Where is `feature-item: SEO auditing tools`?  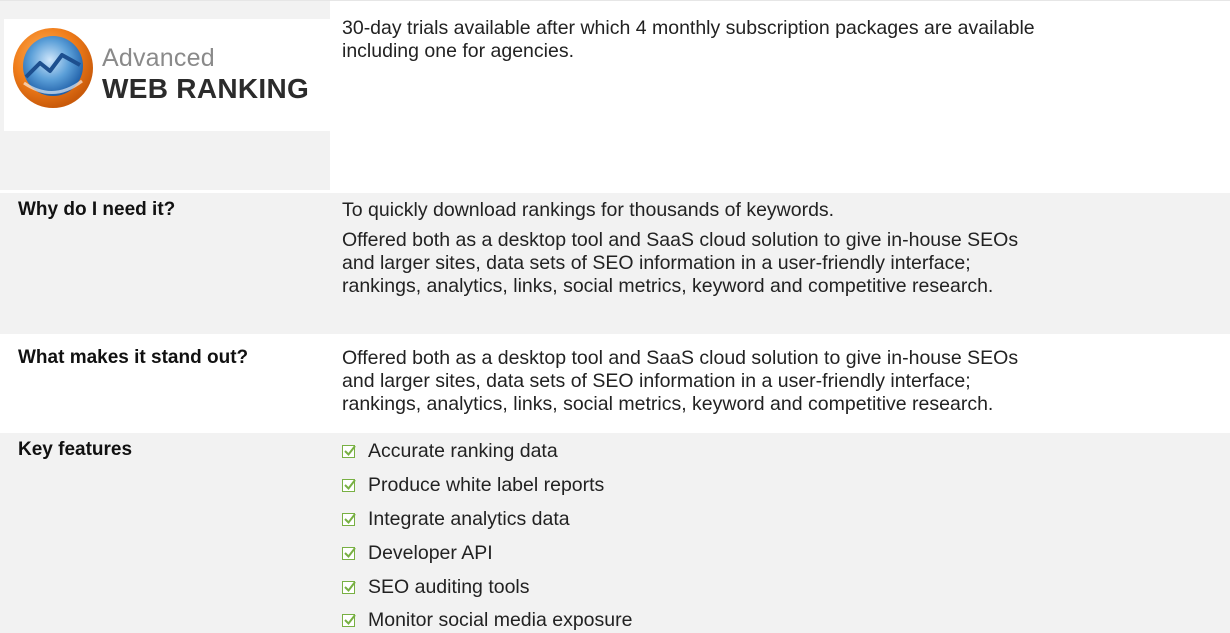
feature-item: SEO auditing tools is located at coordinates (436, 587).